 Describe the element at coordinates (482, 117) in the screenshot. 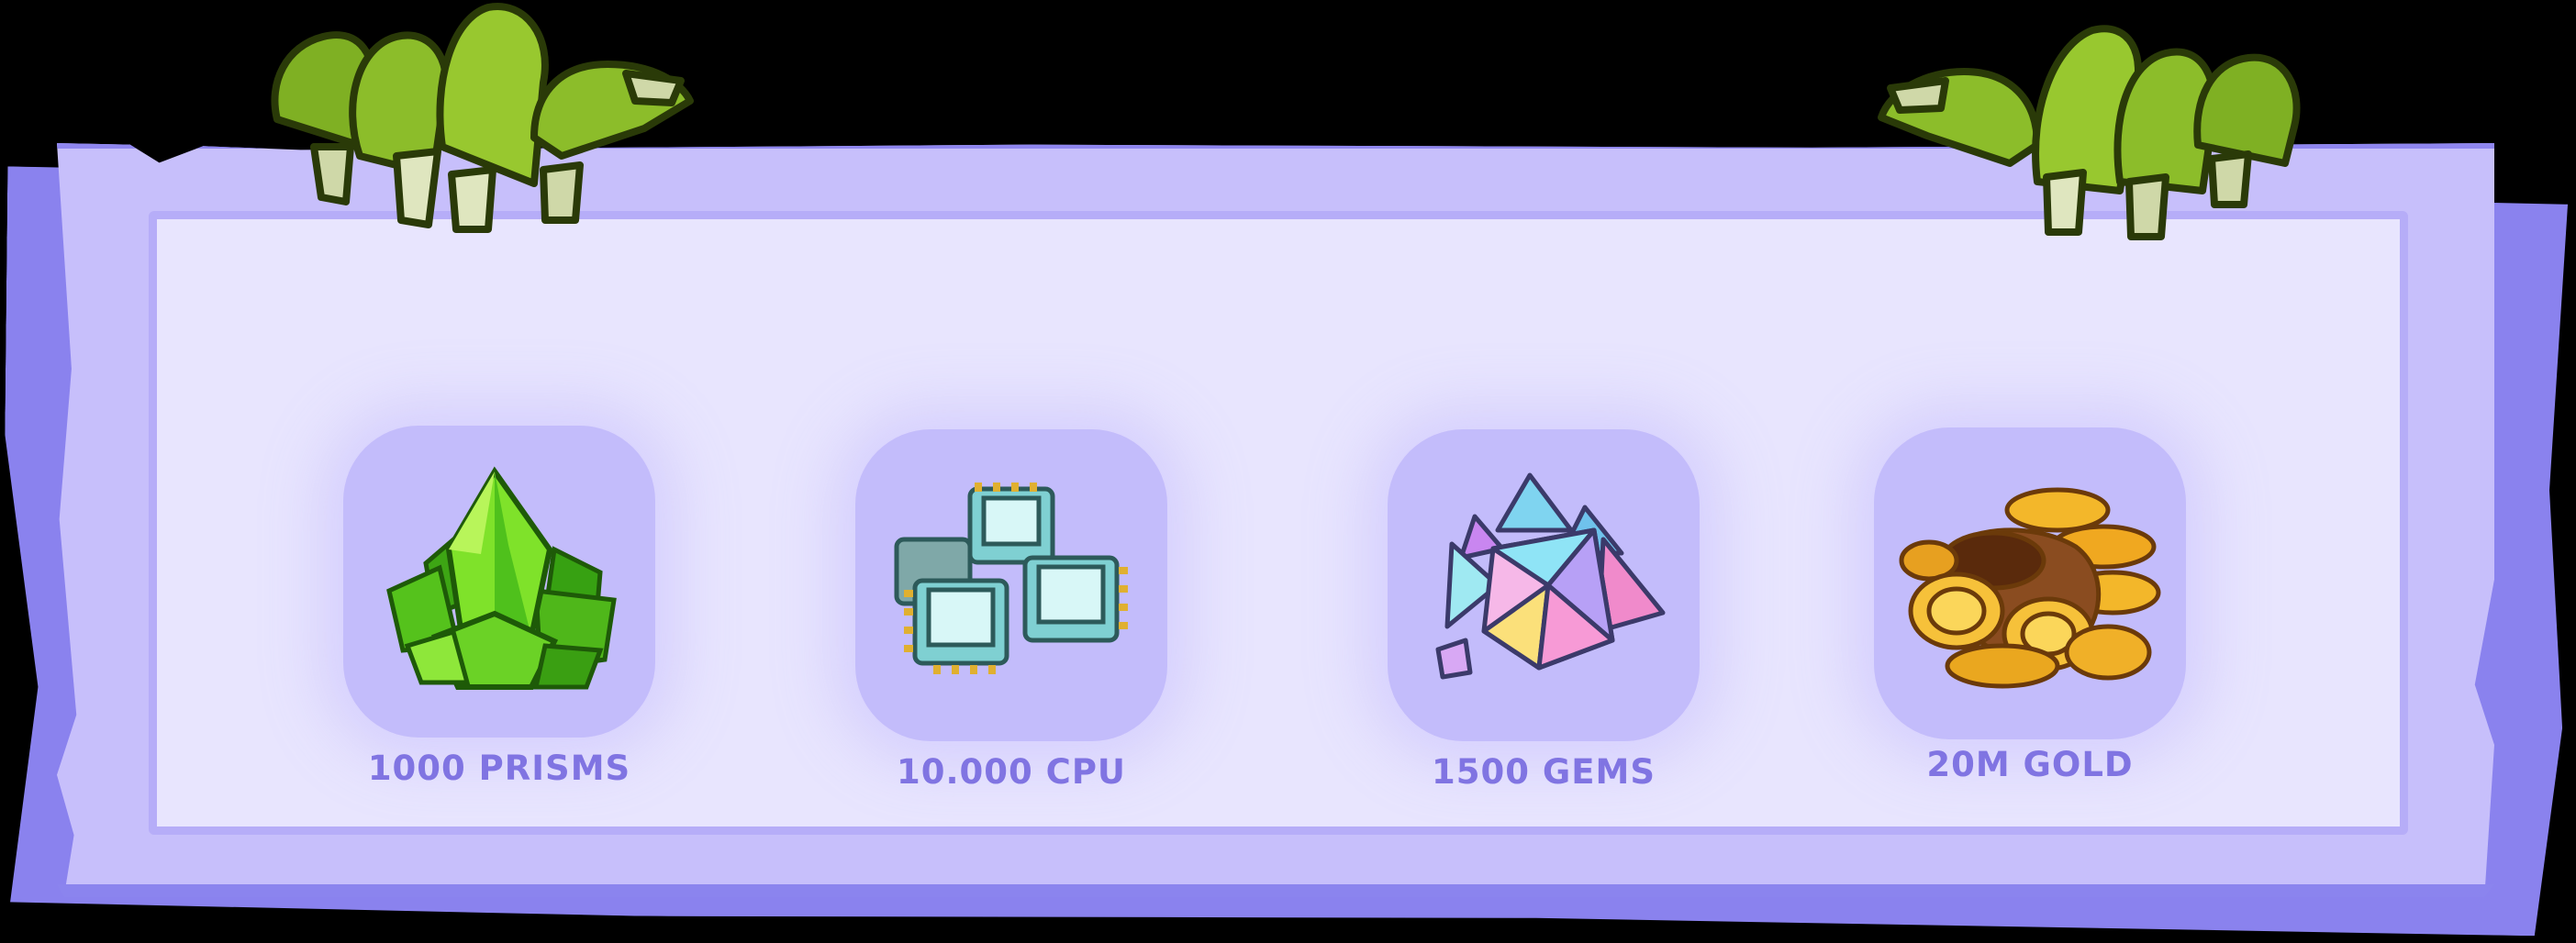

I see `monster-hand-left-icon` at that location.